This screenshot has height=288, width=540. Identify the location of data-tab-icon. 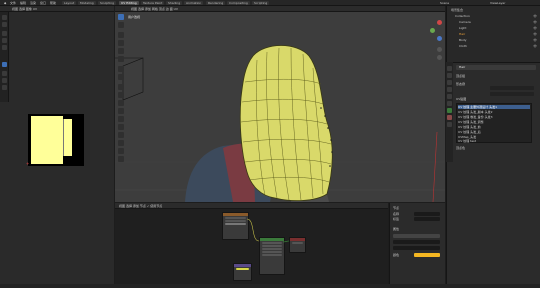
(449, 110).